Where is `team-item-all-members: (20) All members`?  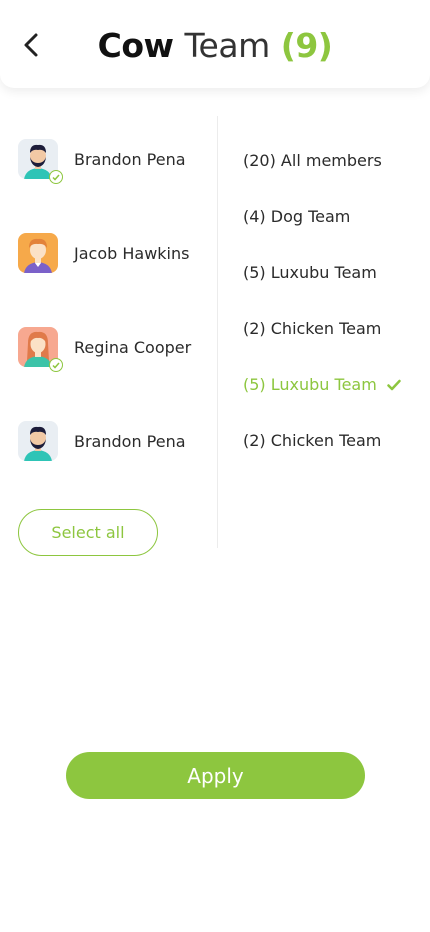 team-item-all-members: (20) All members is located at coordinates (312, 160).